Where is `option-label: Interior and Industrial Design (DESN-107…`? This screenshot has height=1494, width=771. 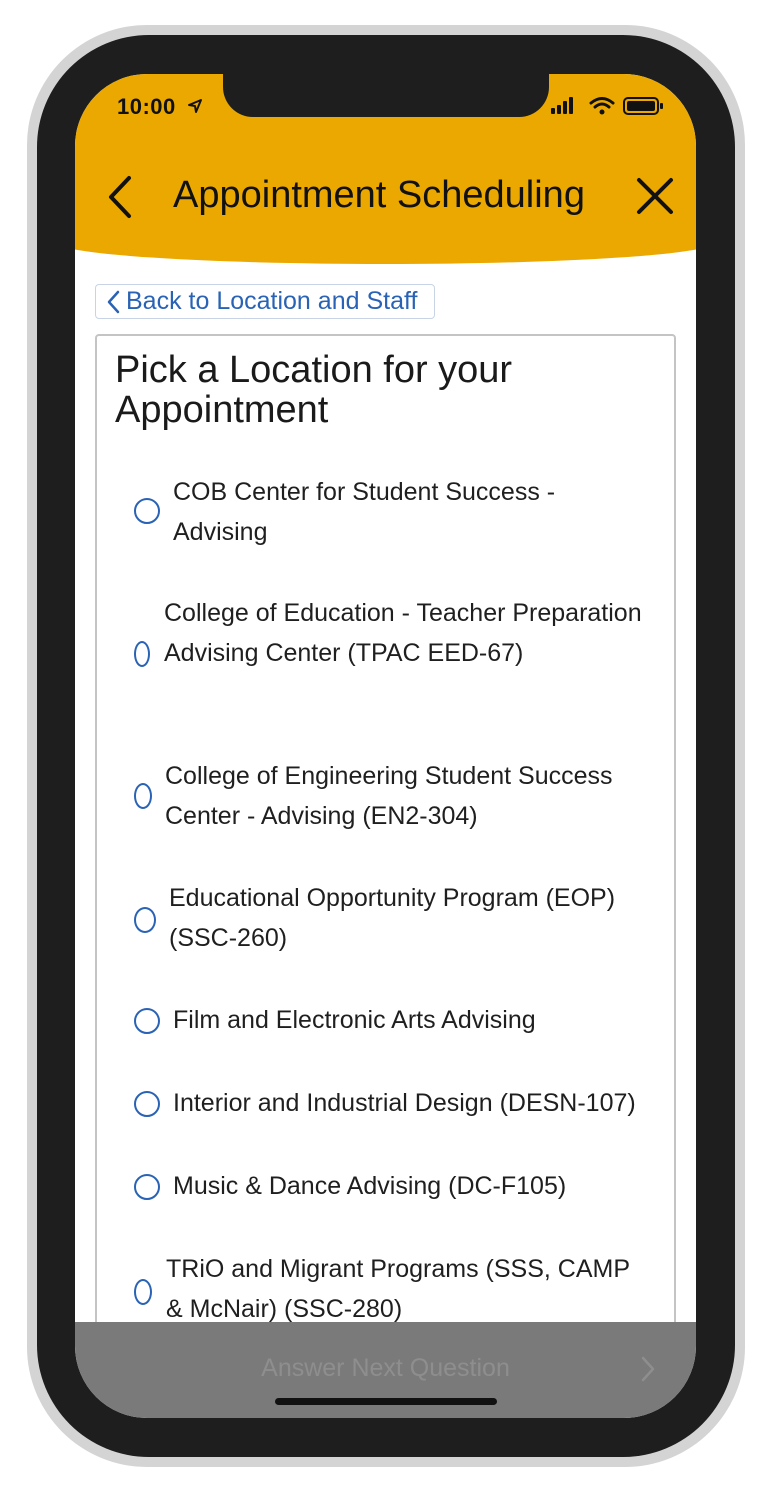
option-label: Interior and Industrial Design (DESN-107… is located at coordinates (404, 1103).